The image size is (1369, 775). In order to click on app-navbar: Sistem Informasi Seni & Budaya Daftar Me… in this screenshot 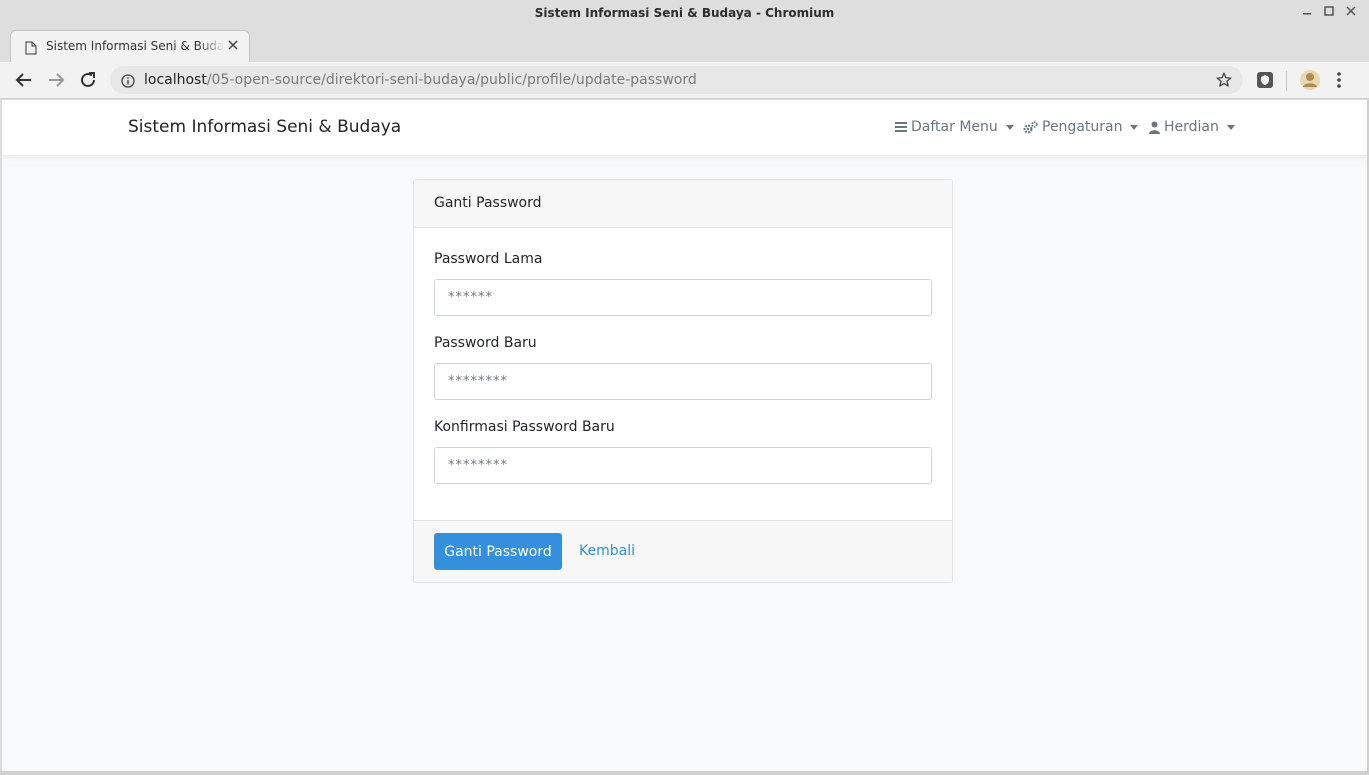, I will do `click(684, 128)`.